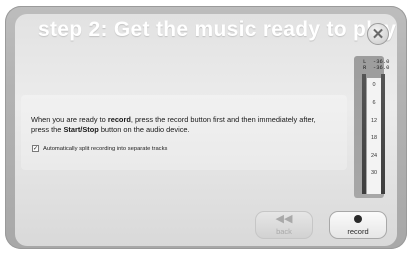 Image resolution: width=412 pixels, height=254 pixels. What do you see at coordinates (358, 225) in the screenshot?
I see `record-button: record` at bounding box center [358, 225].